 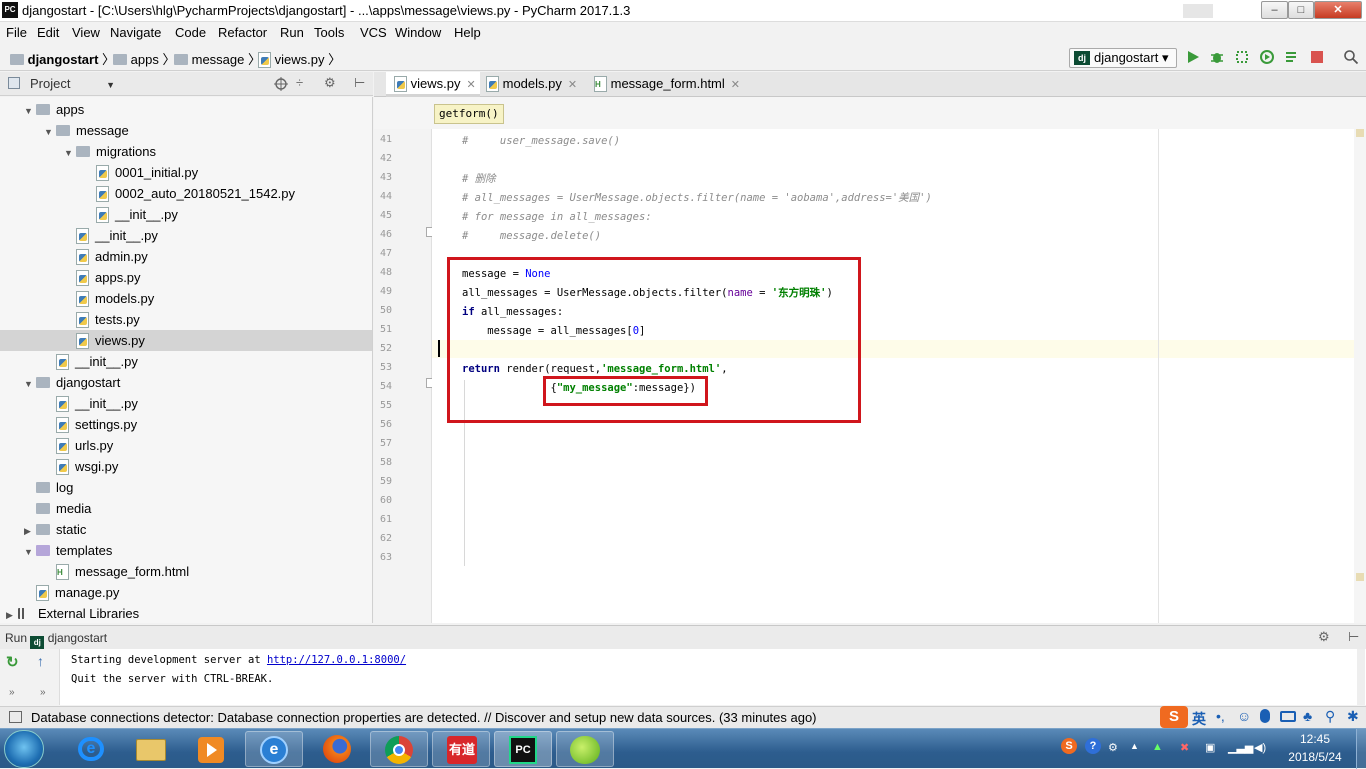 What do you see at coordinates (1292, 57) in the screenshot?
I see `rerun-icon` at bounding box center [1292, 57].